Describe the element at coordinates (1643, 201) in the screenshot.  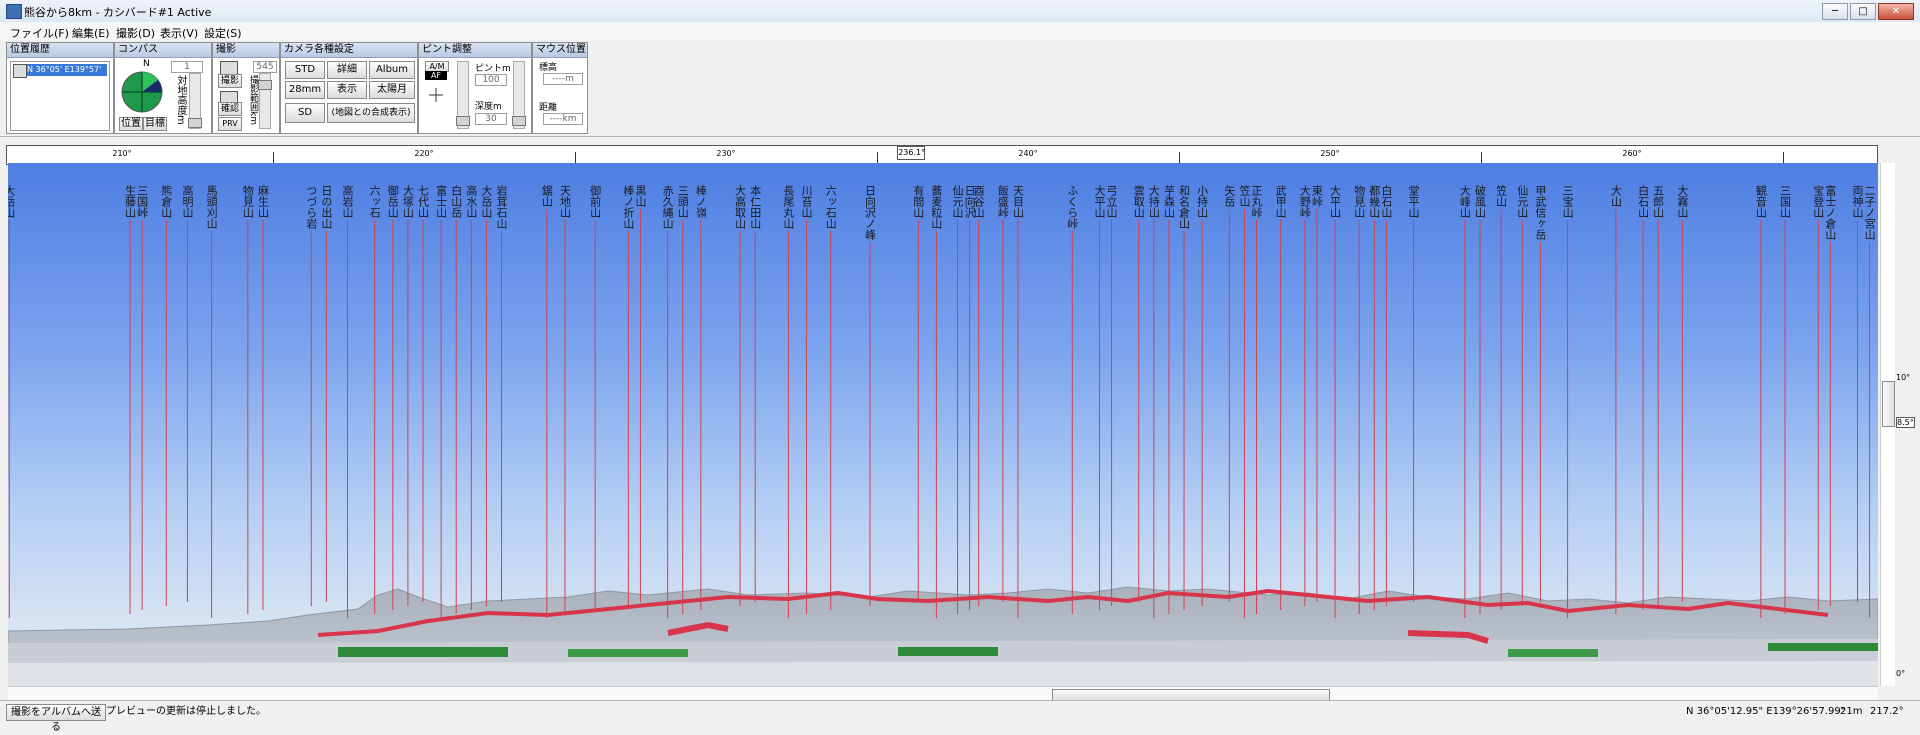
I see `peak-label: 白石山` at that location.